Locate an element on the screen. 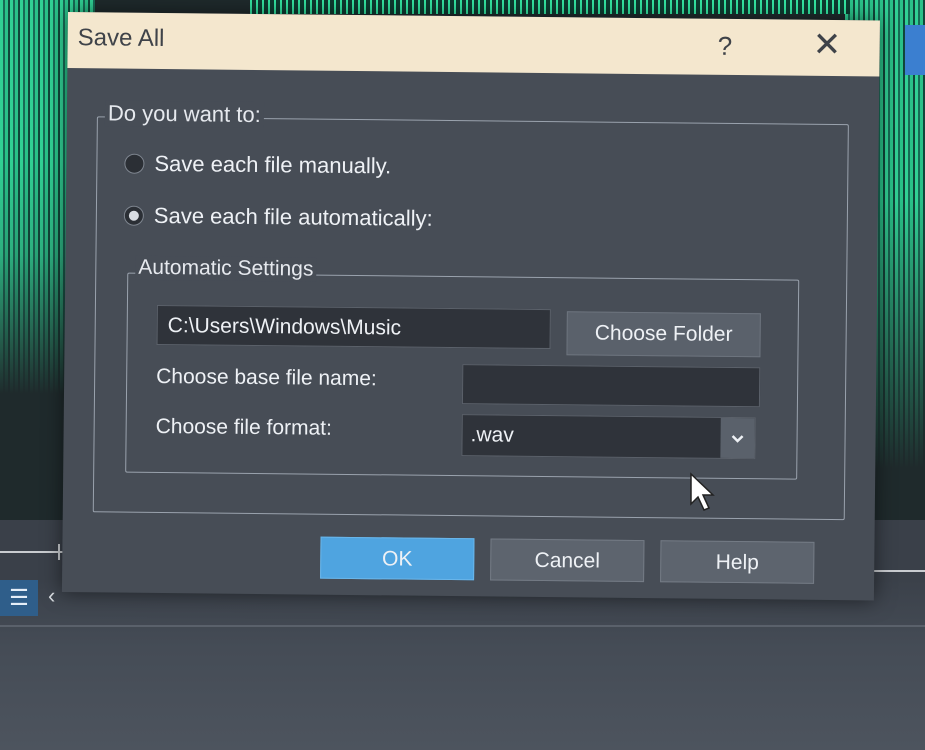  chevron-left-icon: ‹ is located at coordinates (51, 596).